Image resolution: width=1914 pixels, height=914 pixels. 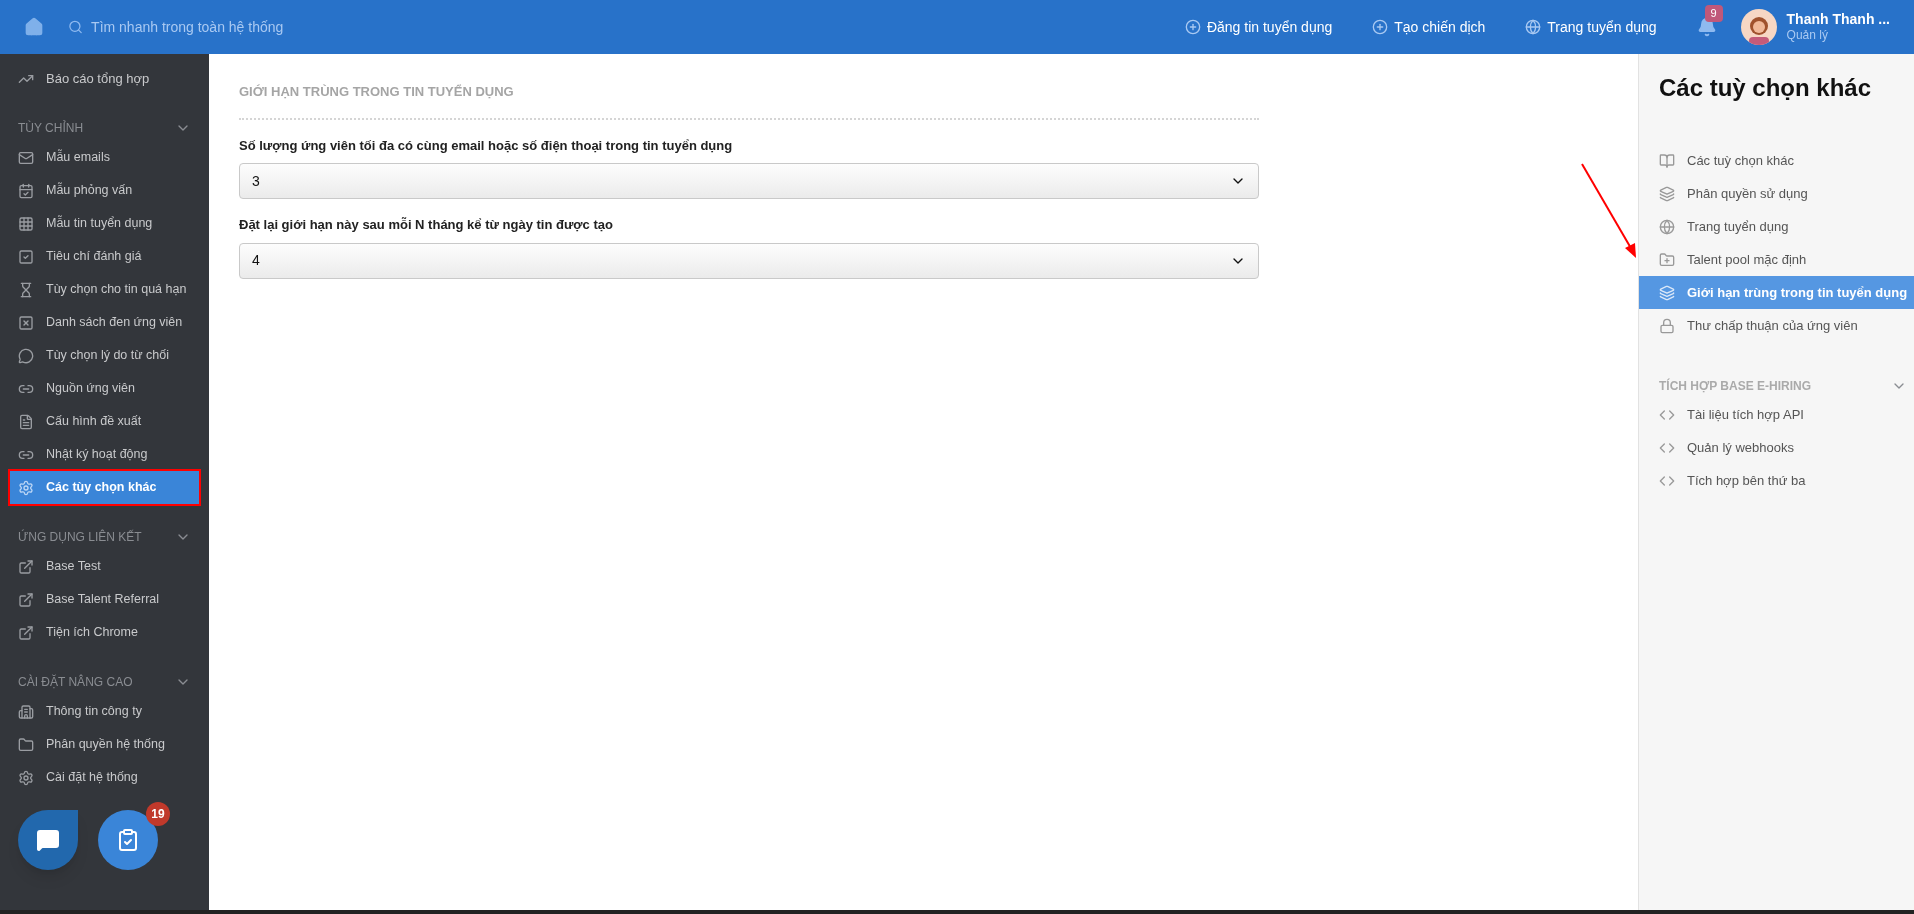 What do you see at coordinates (104, 744) in the screenshot?
I see `sidebar-item: Phân quyền hệ thống` at bounding box center [104, 744].